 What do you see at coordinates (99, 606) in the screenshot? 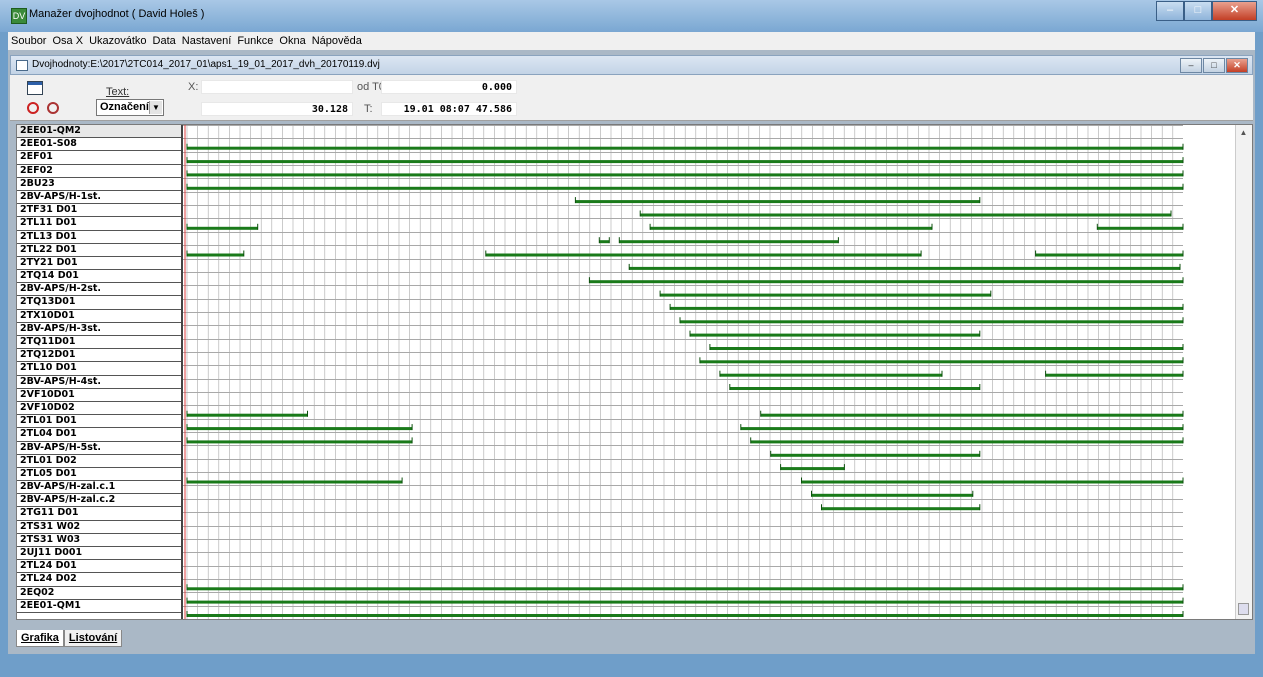
I see `signal-row: 2EE01-QM1` at bounding box center [99, 606].